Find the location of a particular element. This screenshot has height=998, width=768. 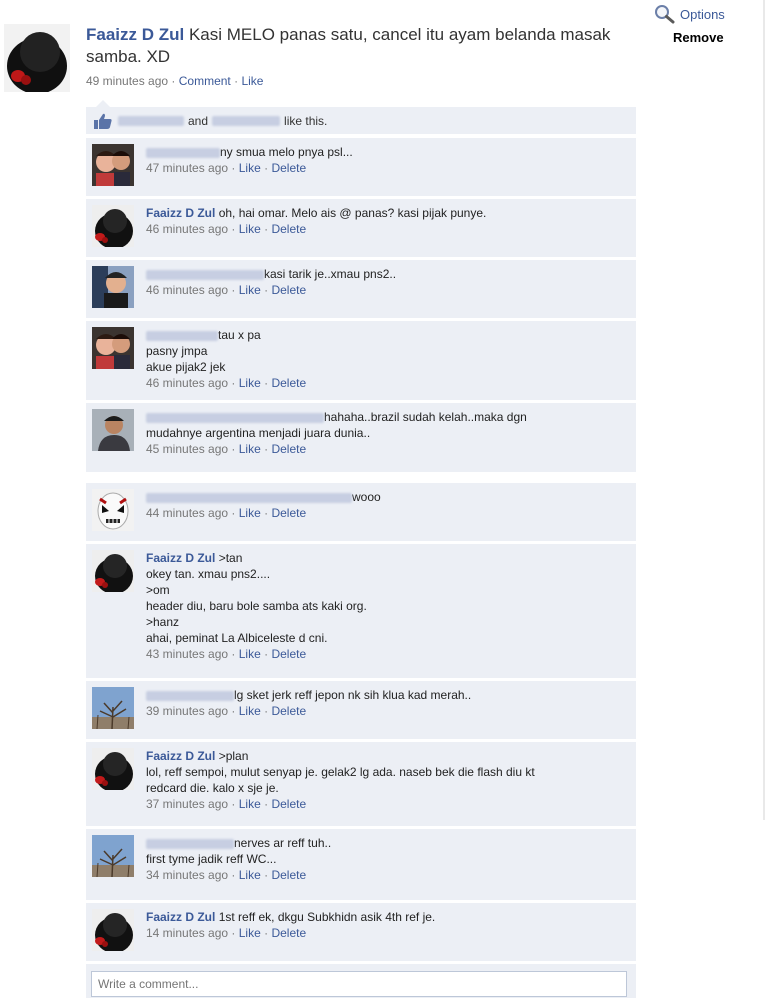

comment-meta: 37 minutes ago · Like · Delete is located at coordinates (387, 804).